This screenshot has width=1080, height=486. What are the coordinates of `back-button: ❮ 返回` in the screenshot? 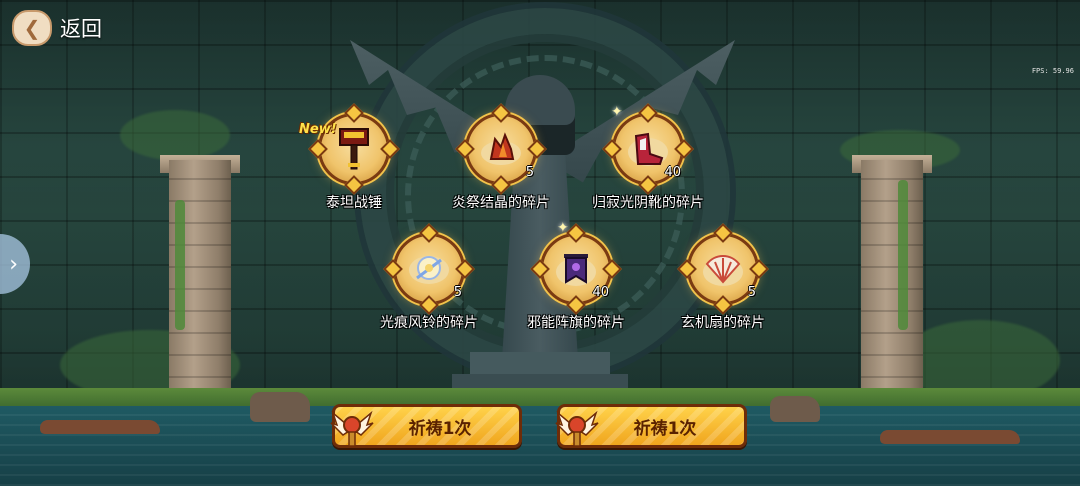 It's located at (57, 28).